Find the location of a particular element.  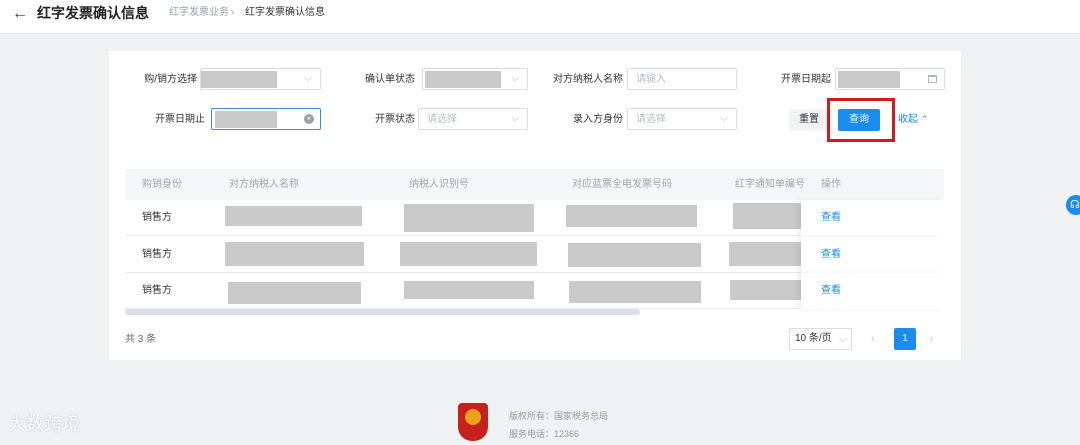

page-size-select: 10 条/页 ⌵ is located at coordinates (820, 339).